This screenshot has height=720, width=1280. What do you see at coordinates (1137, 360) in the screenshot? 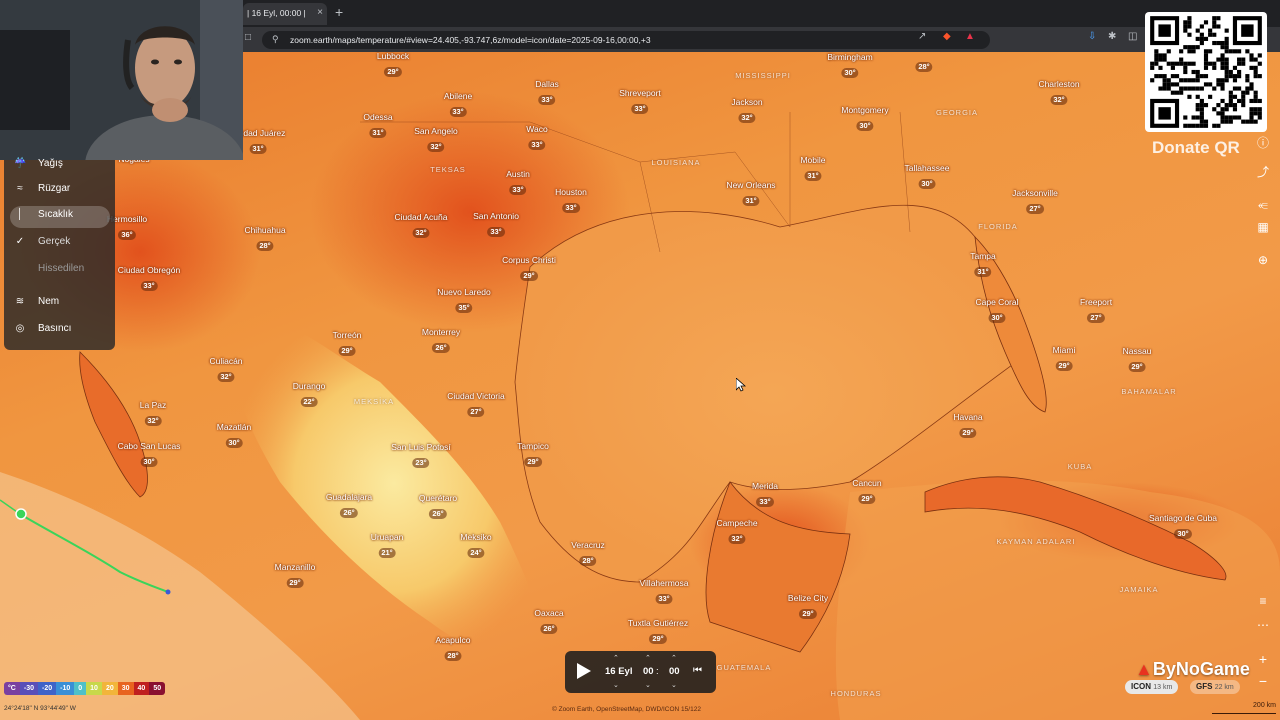
I see `city-marker: Nassau 29°` at bounding box center [1137, 360].